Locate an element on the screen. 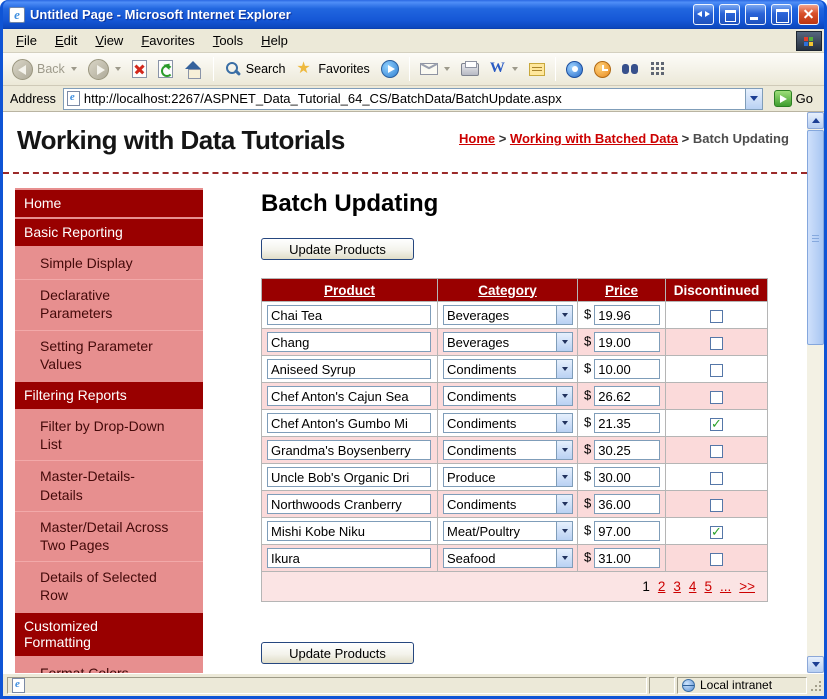  address-dropdown-button is located at coordinates (753, 98).